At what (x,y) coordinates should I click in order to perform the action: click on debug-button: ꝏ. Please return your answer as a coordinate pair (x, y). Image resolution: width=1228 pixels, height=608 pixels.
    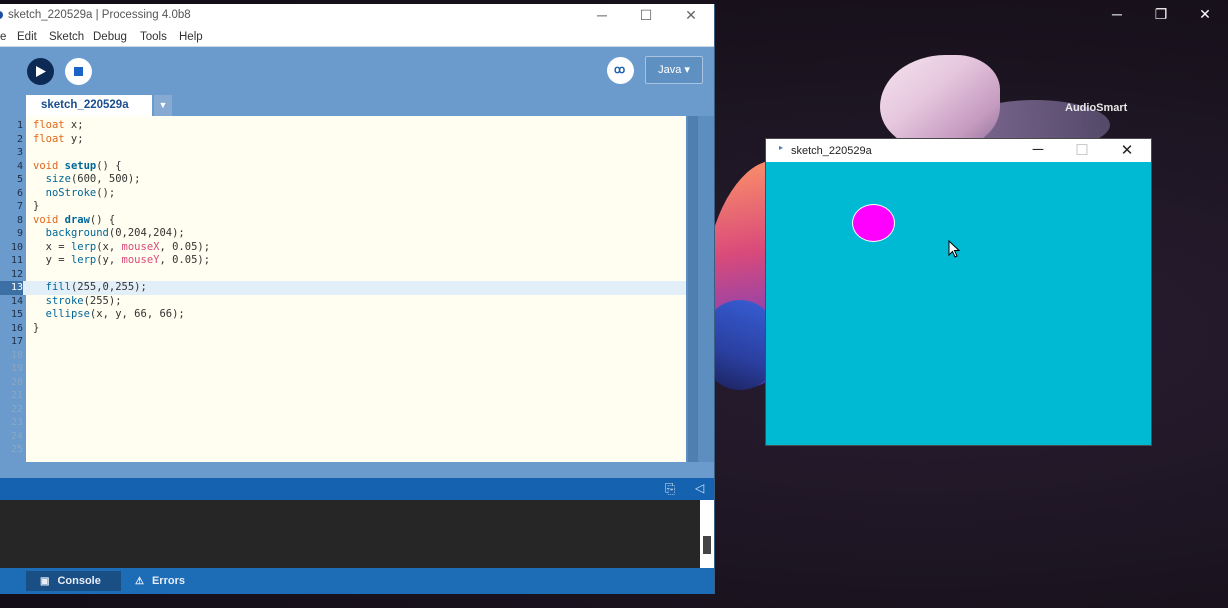
    Looking at the image, I should click on (620, 70).